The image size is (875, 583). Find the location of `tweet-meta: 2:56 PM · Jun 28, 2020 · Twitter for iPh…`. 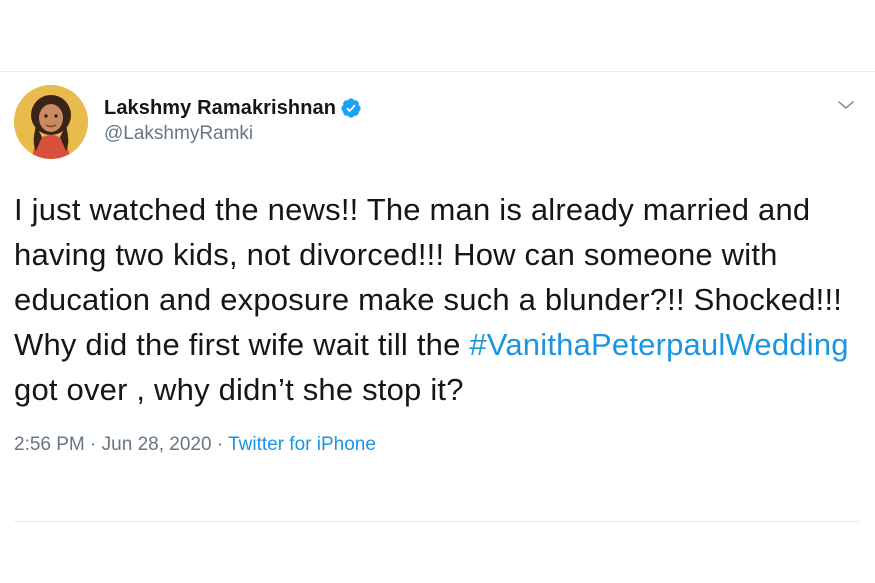

tweet-meta: 2:56 PM · Jun 28, 2020 · Twitter for iPh… is located at coordinates (437, 445).